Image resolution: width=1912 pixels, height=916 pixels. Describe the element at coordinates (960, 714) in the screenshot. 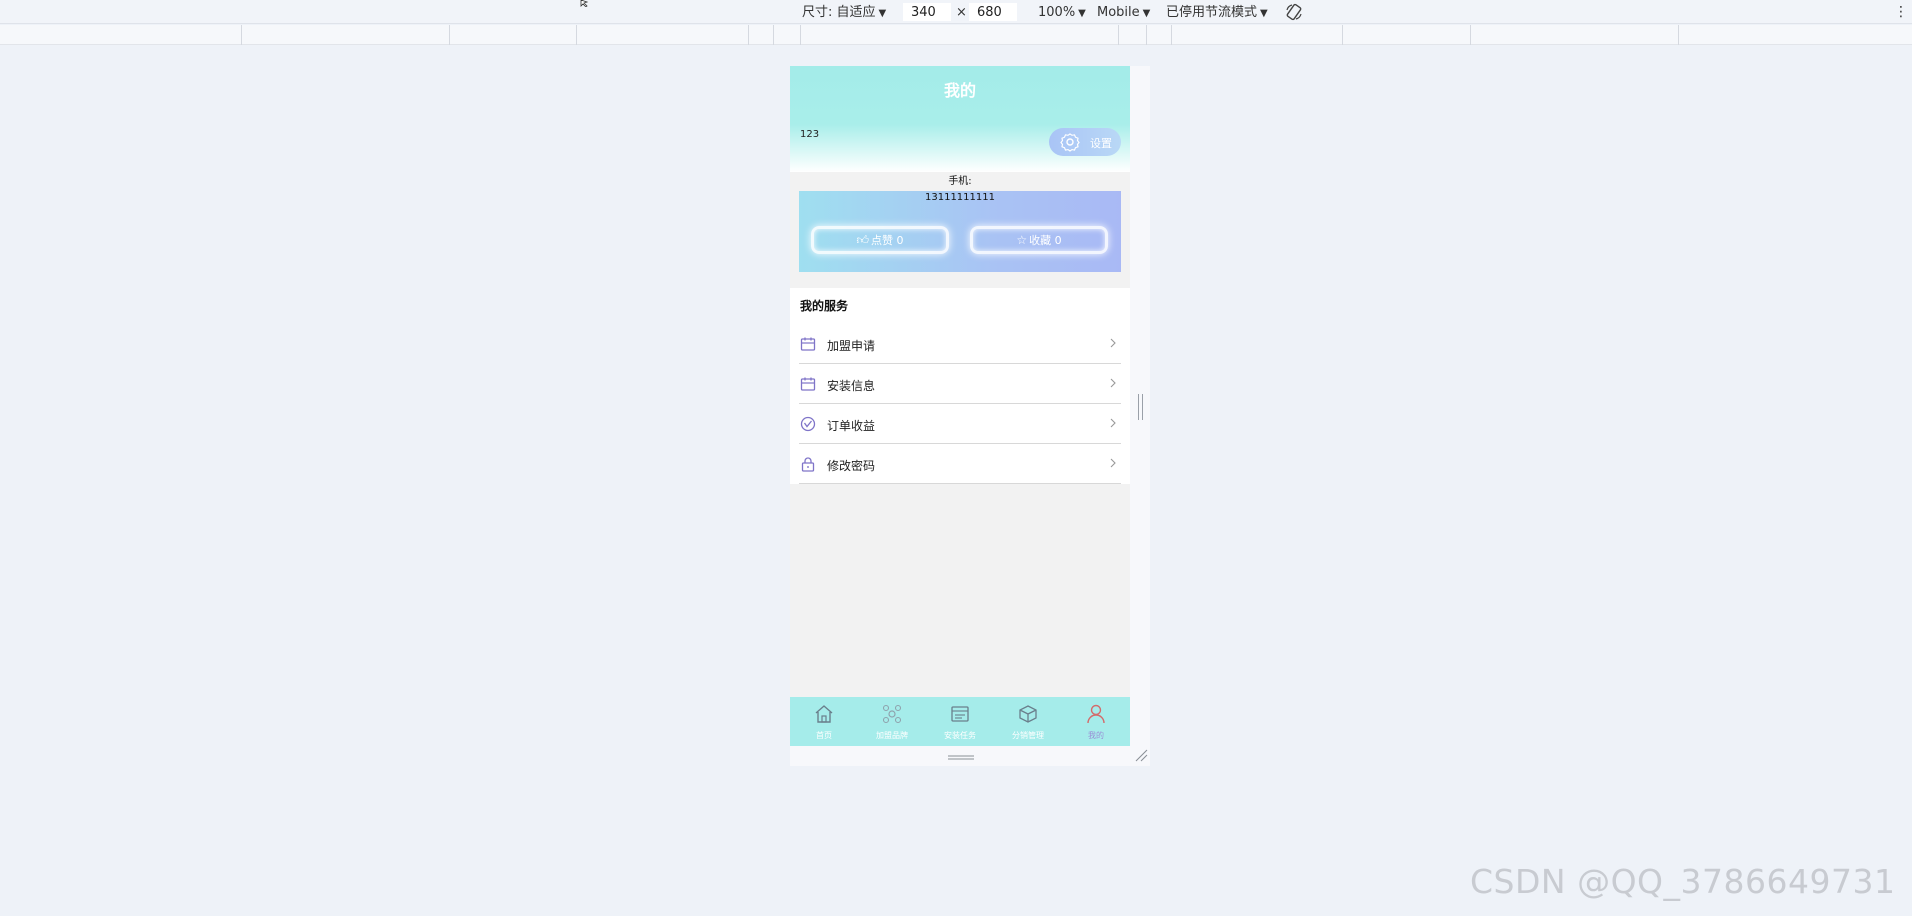

I see `task-icon` at that location.